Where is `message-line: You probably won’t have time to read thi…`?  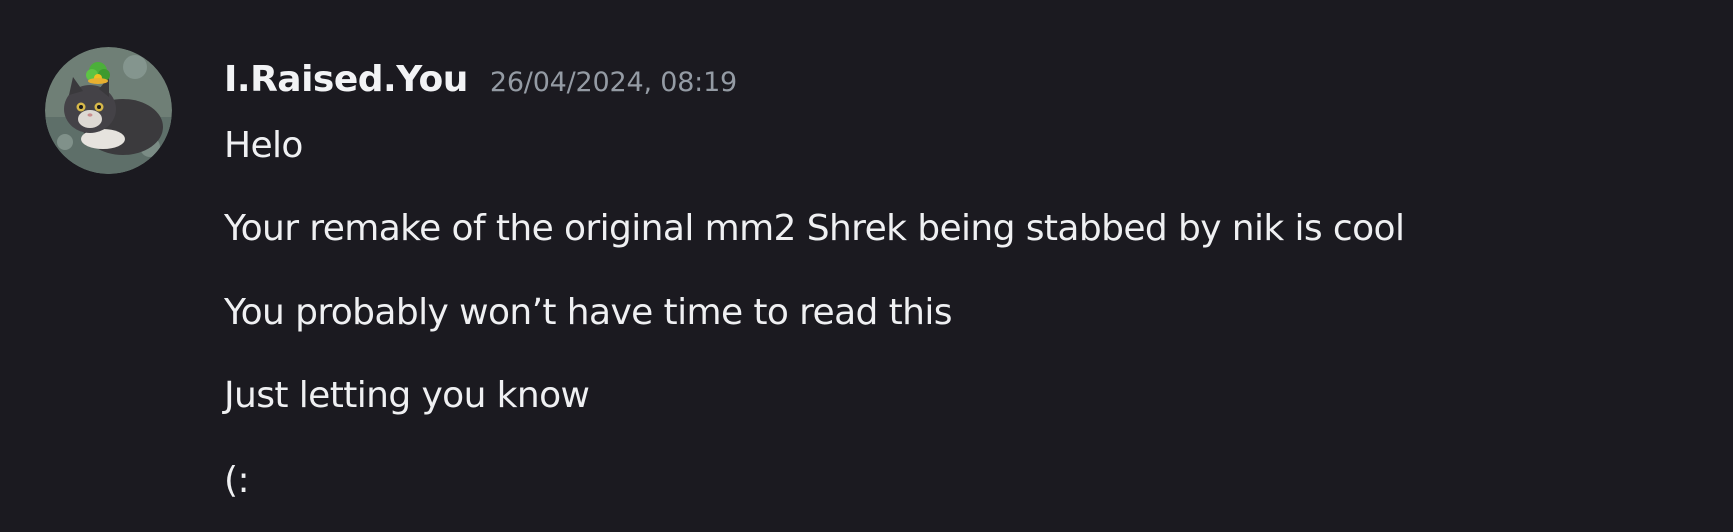
message-line: You probably won’t have time to read thi… is located at coordinates (588, 312).